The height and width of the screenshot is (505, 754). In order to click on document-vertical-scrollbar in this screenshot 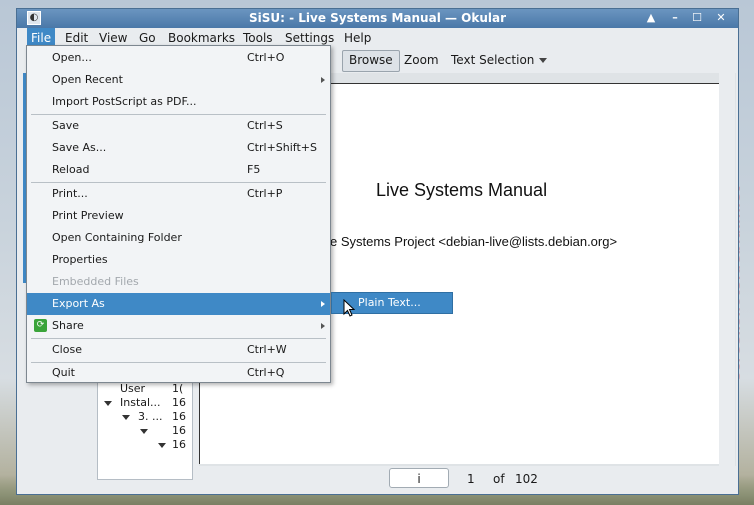, I will do `click(727, 269)`.